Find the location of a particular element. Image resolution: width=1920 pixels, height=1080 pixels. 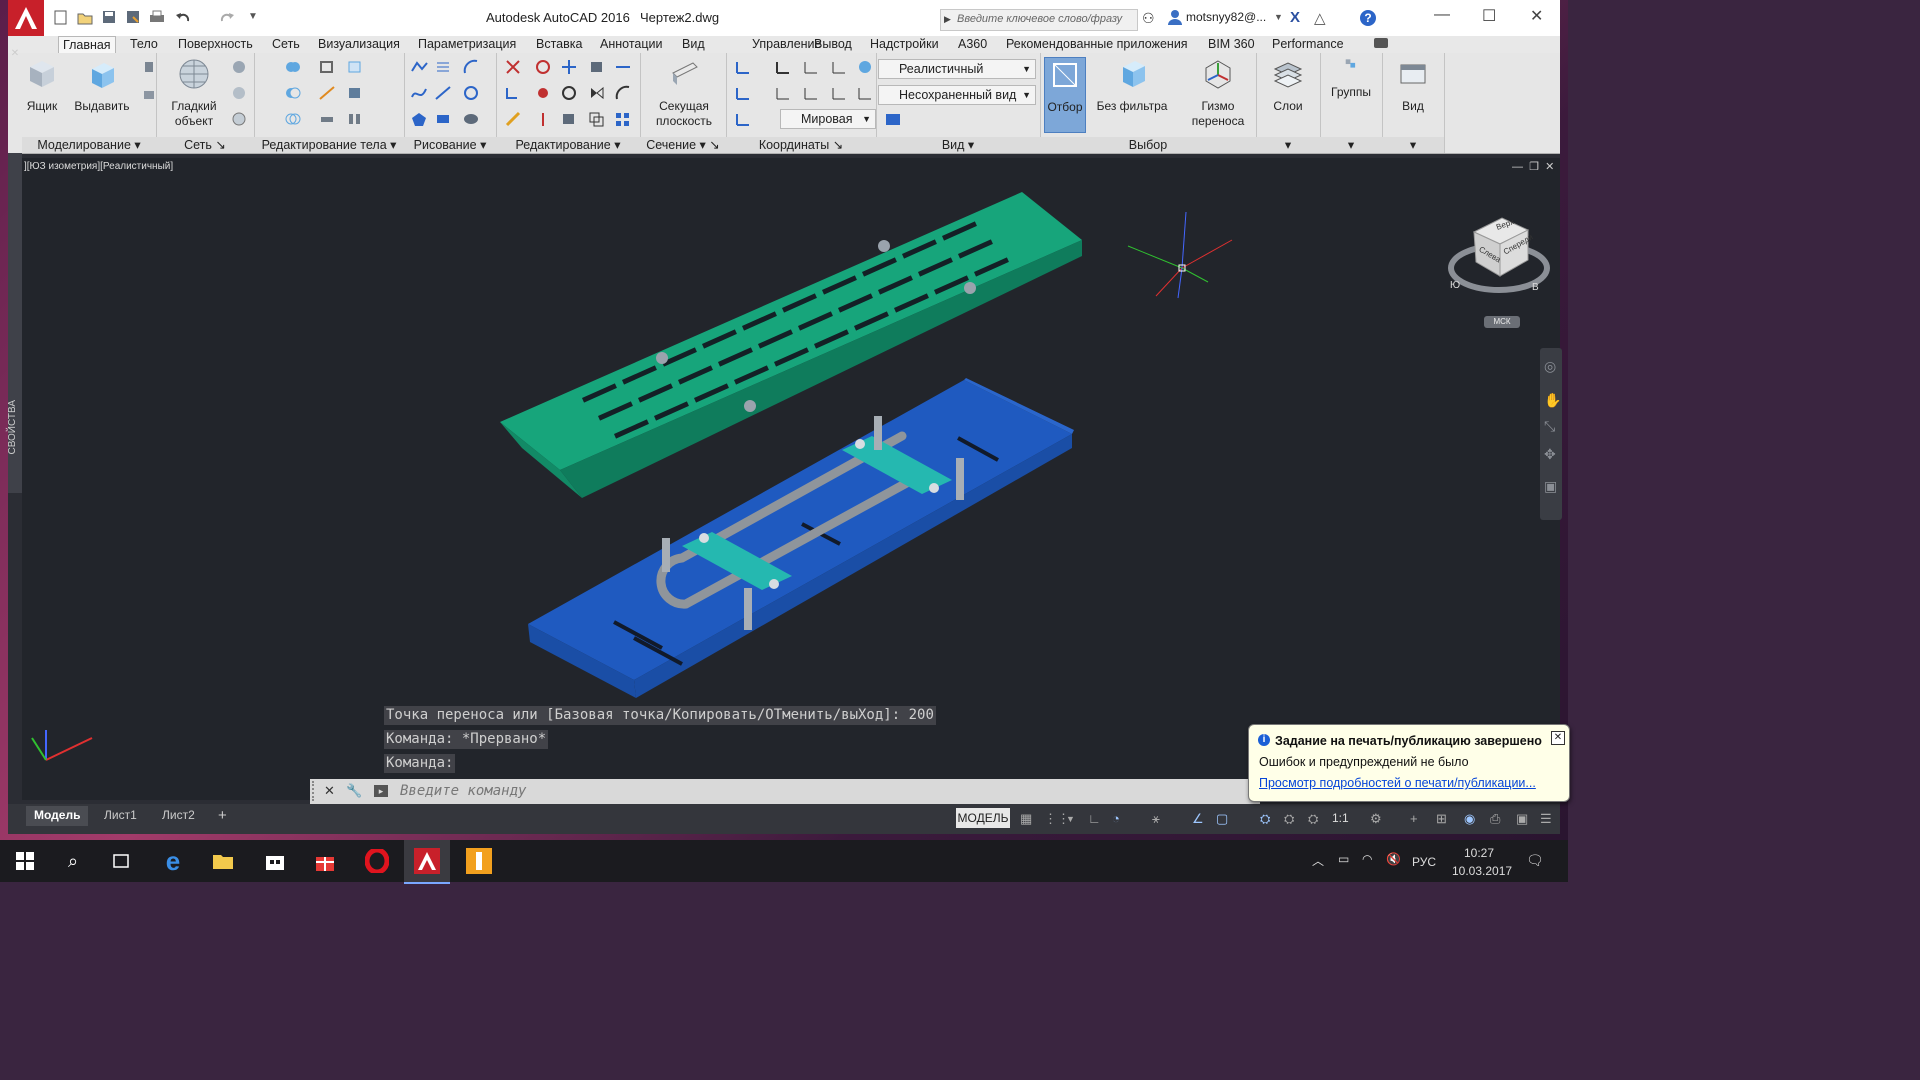

helix-icon is located at coordinates (443, 67).